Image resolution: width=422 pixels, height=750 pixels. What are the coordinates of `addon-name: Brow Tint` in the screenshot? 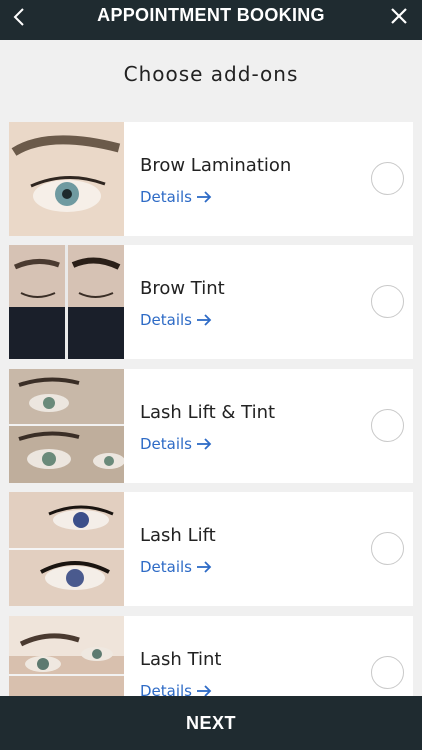 It's located at (182, 288).